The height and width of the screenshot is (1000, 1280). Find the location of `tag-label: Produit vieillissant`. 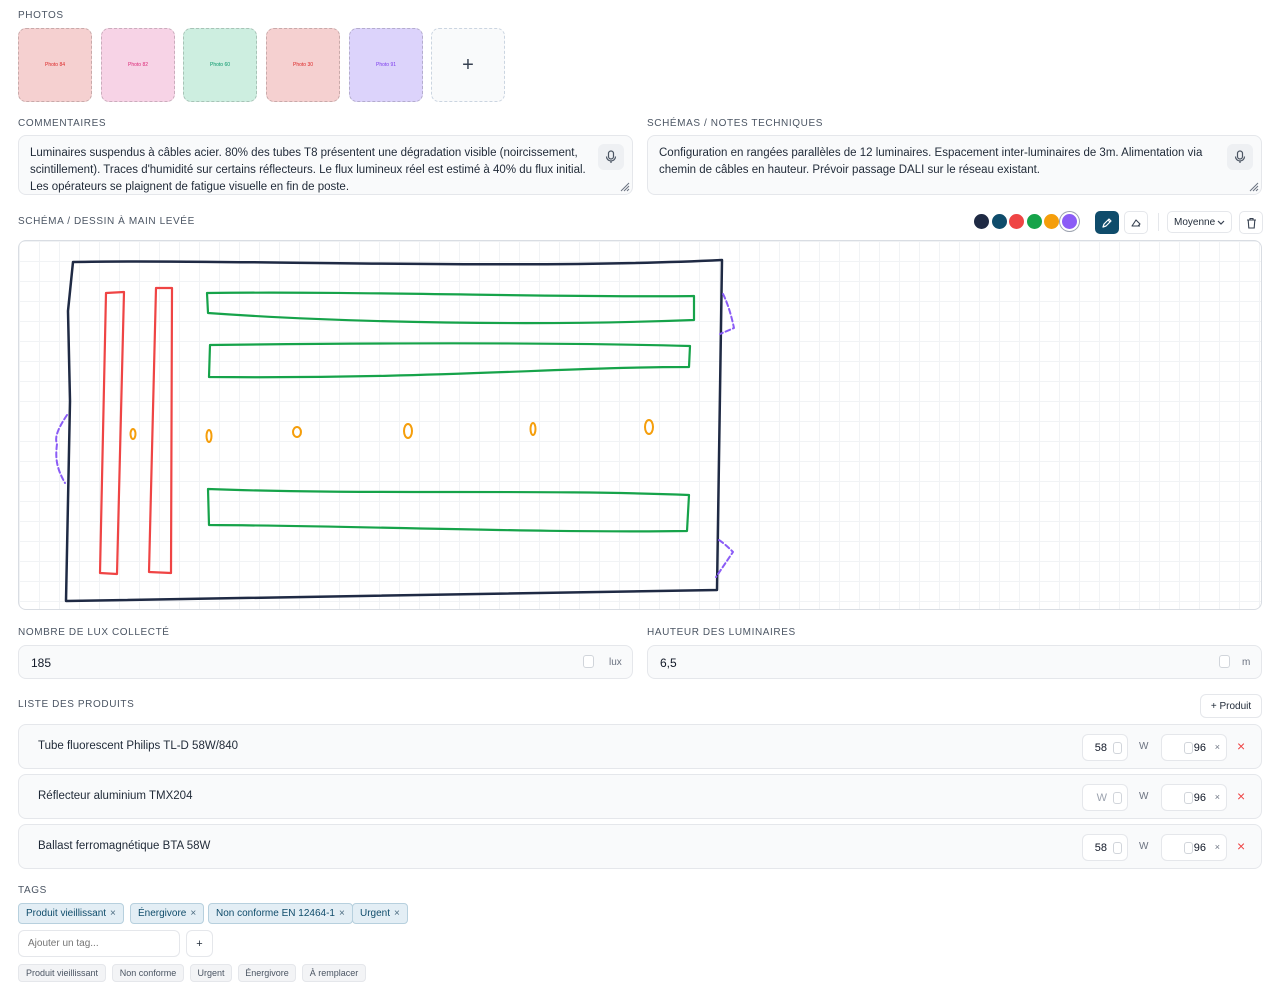

tag-label: Produit vieillissant is located at coordinates (66, 913).